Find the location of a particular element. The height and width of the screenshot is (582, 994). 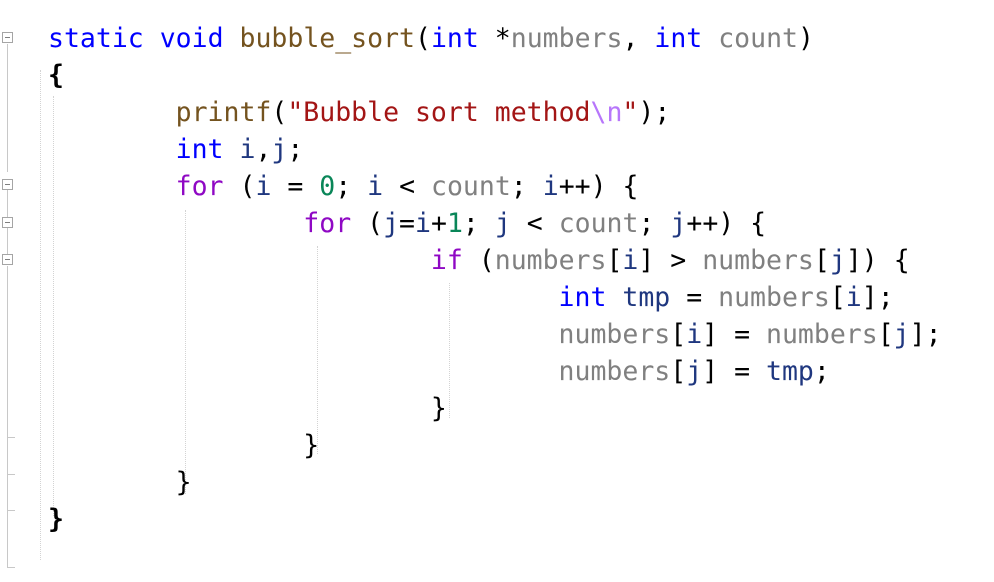

collapse-outer-for-icon is located at coordinates (7, 184).